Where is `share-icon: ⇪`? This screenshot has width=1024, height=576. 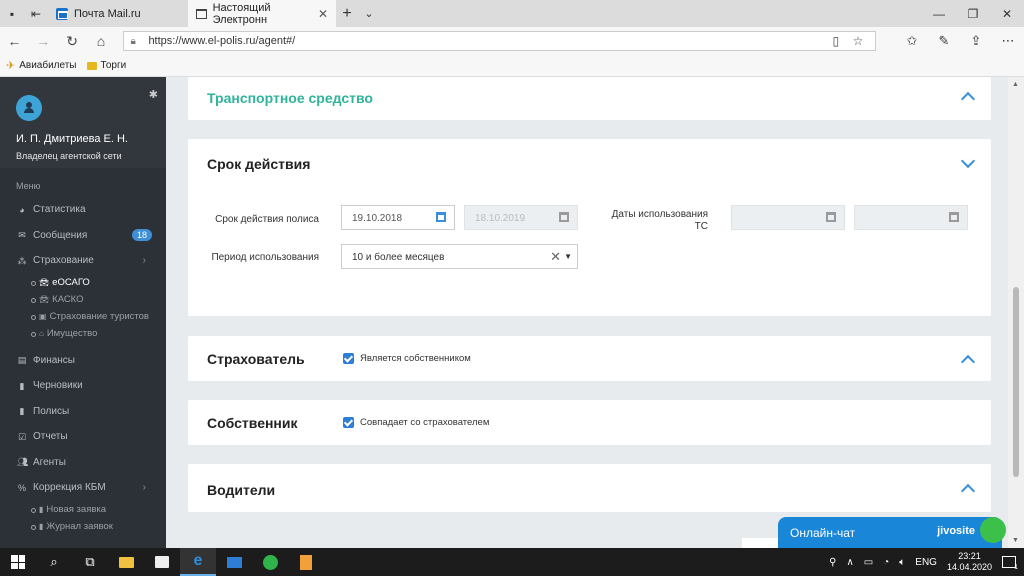
share-icon: ⇪ is located at coordinates (976, 41).